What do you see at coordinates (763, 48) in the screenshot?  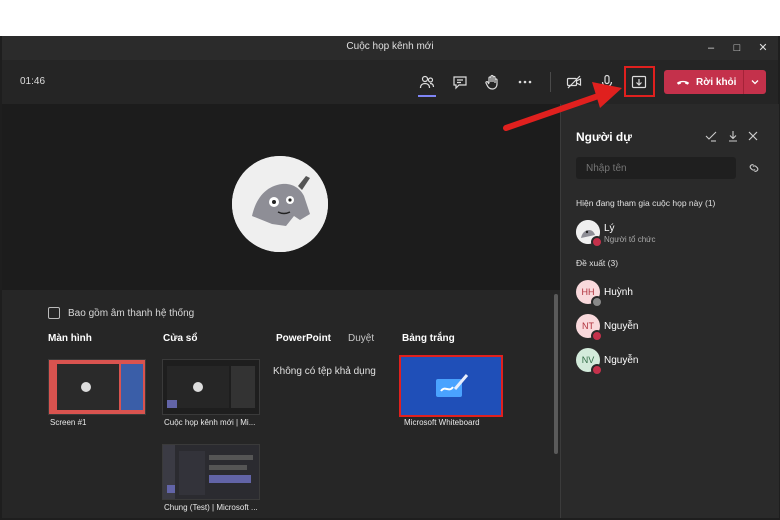 I see `close-icon: ✕` at bounding box center [763, 48].